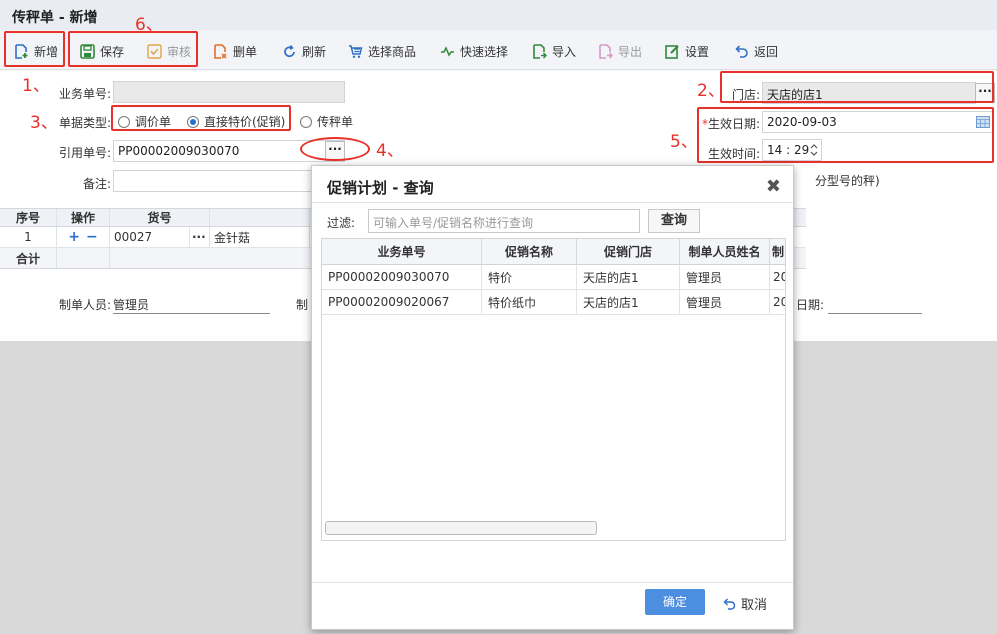 This screenshot has height=634, width=997. I want to click on radio-transfer-scale-label: 传秤单, so click(335, 122).